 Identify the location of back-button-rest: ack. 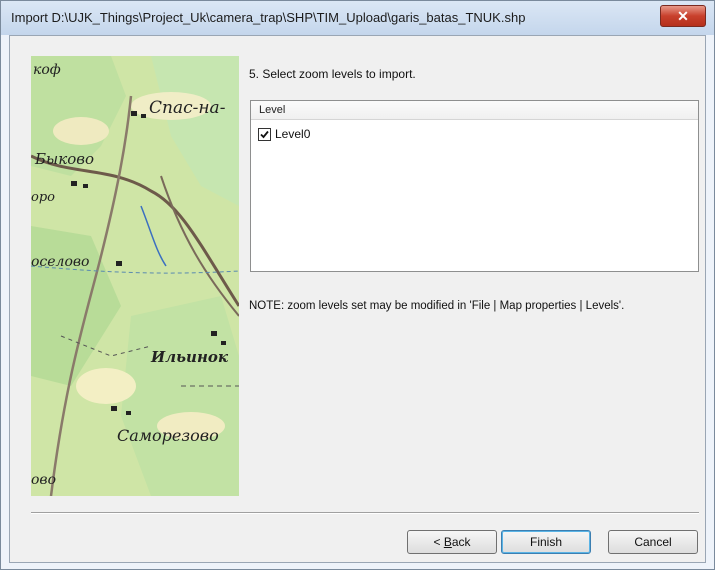
(461, 542).